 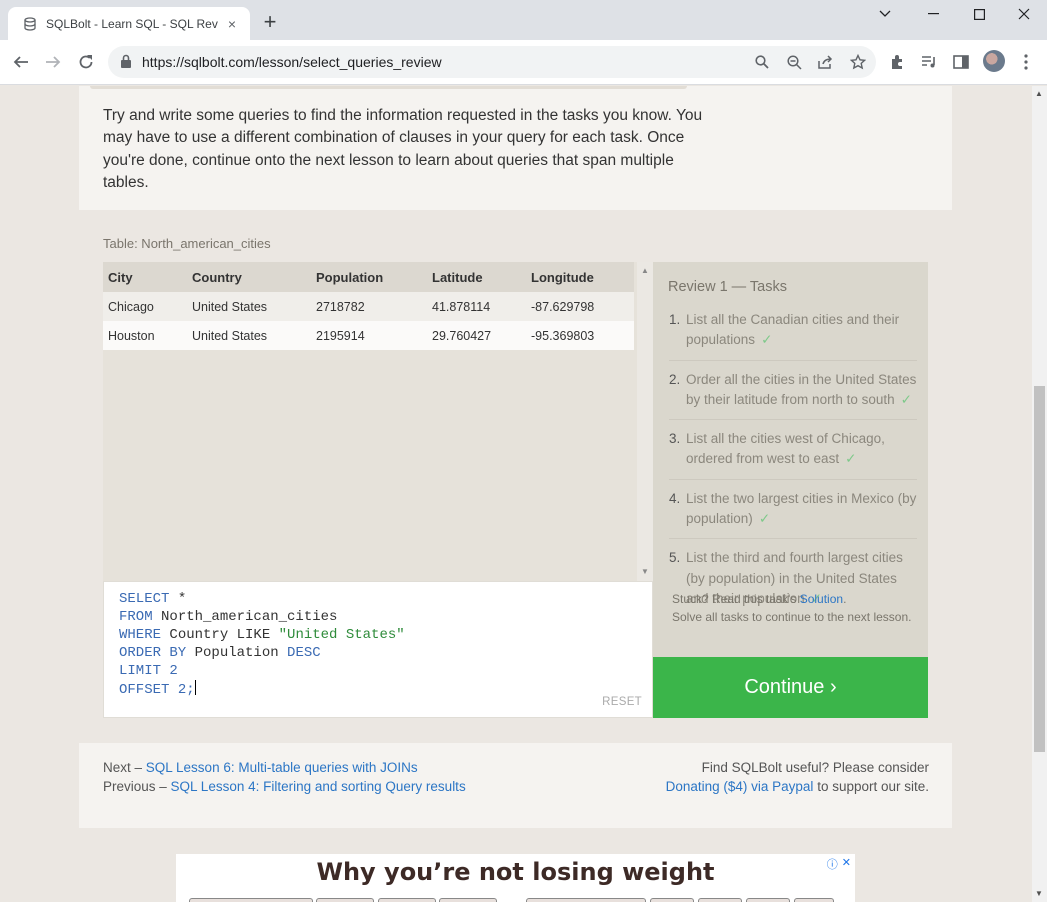 I want to click on table-cell: 2718782, so click(x=369, y=306).